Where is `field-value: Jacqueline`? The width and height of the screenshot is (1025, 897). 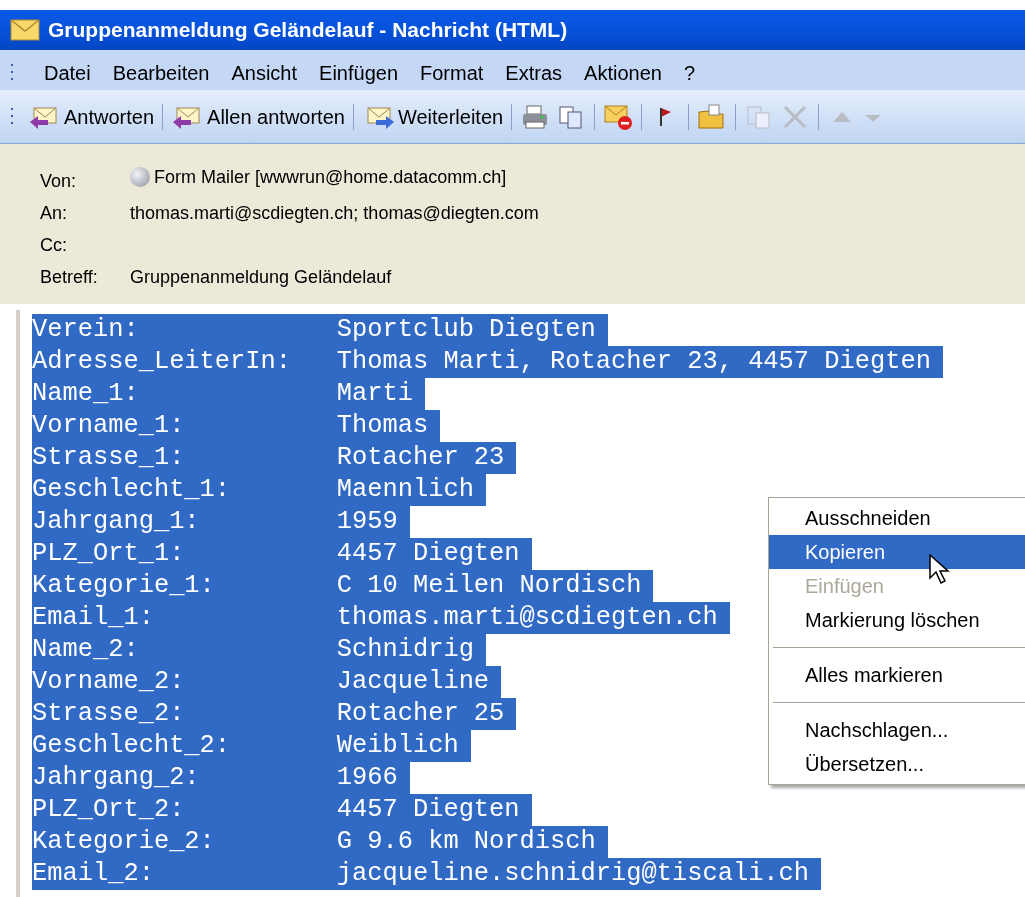 field-value: Jacqueline is located at coordinates (419, 682).